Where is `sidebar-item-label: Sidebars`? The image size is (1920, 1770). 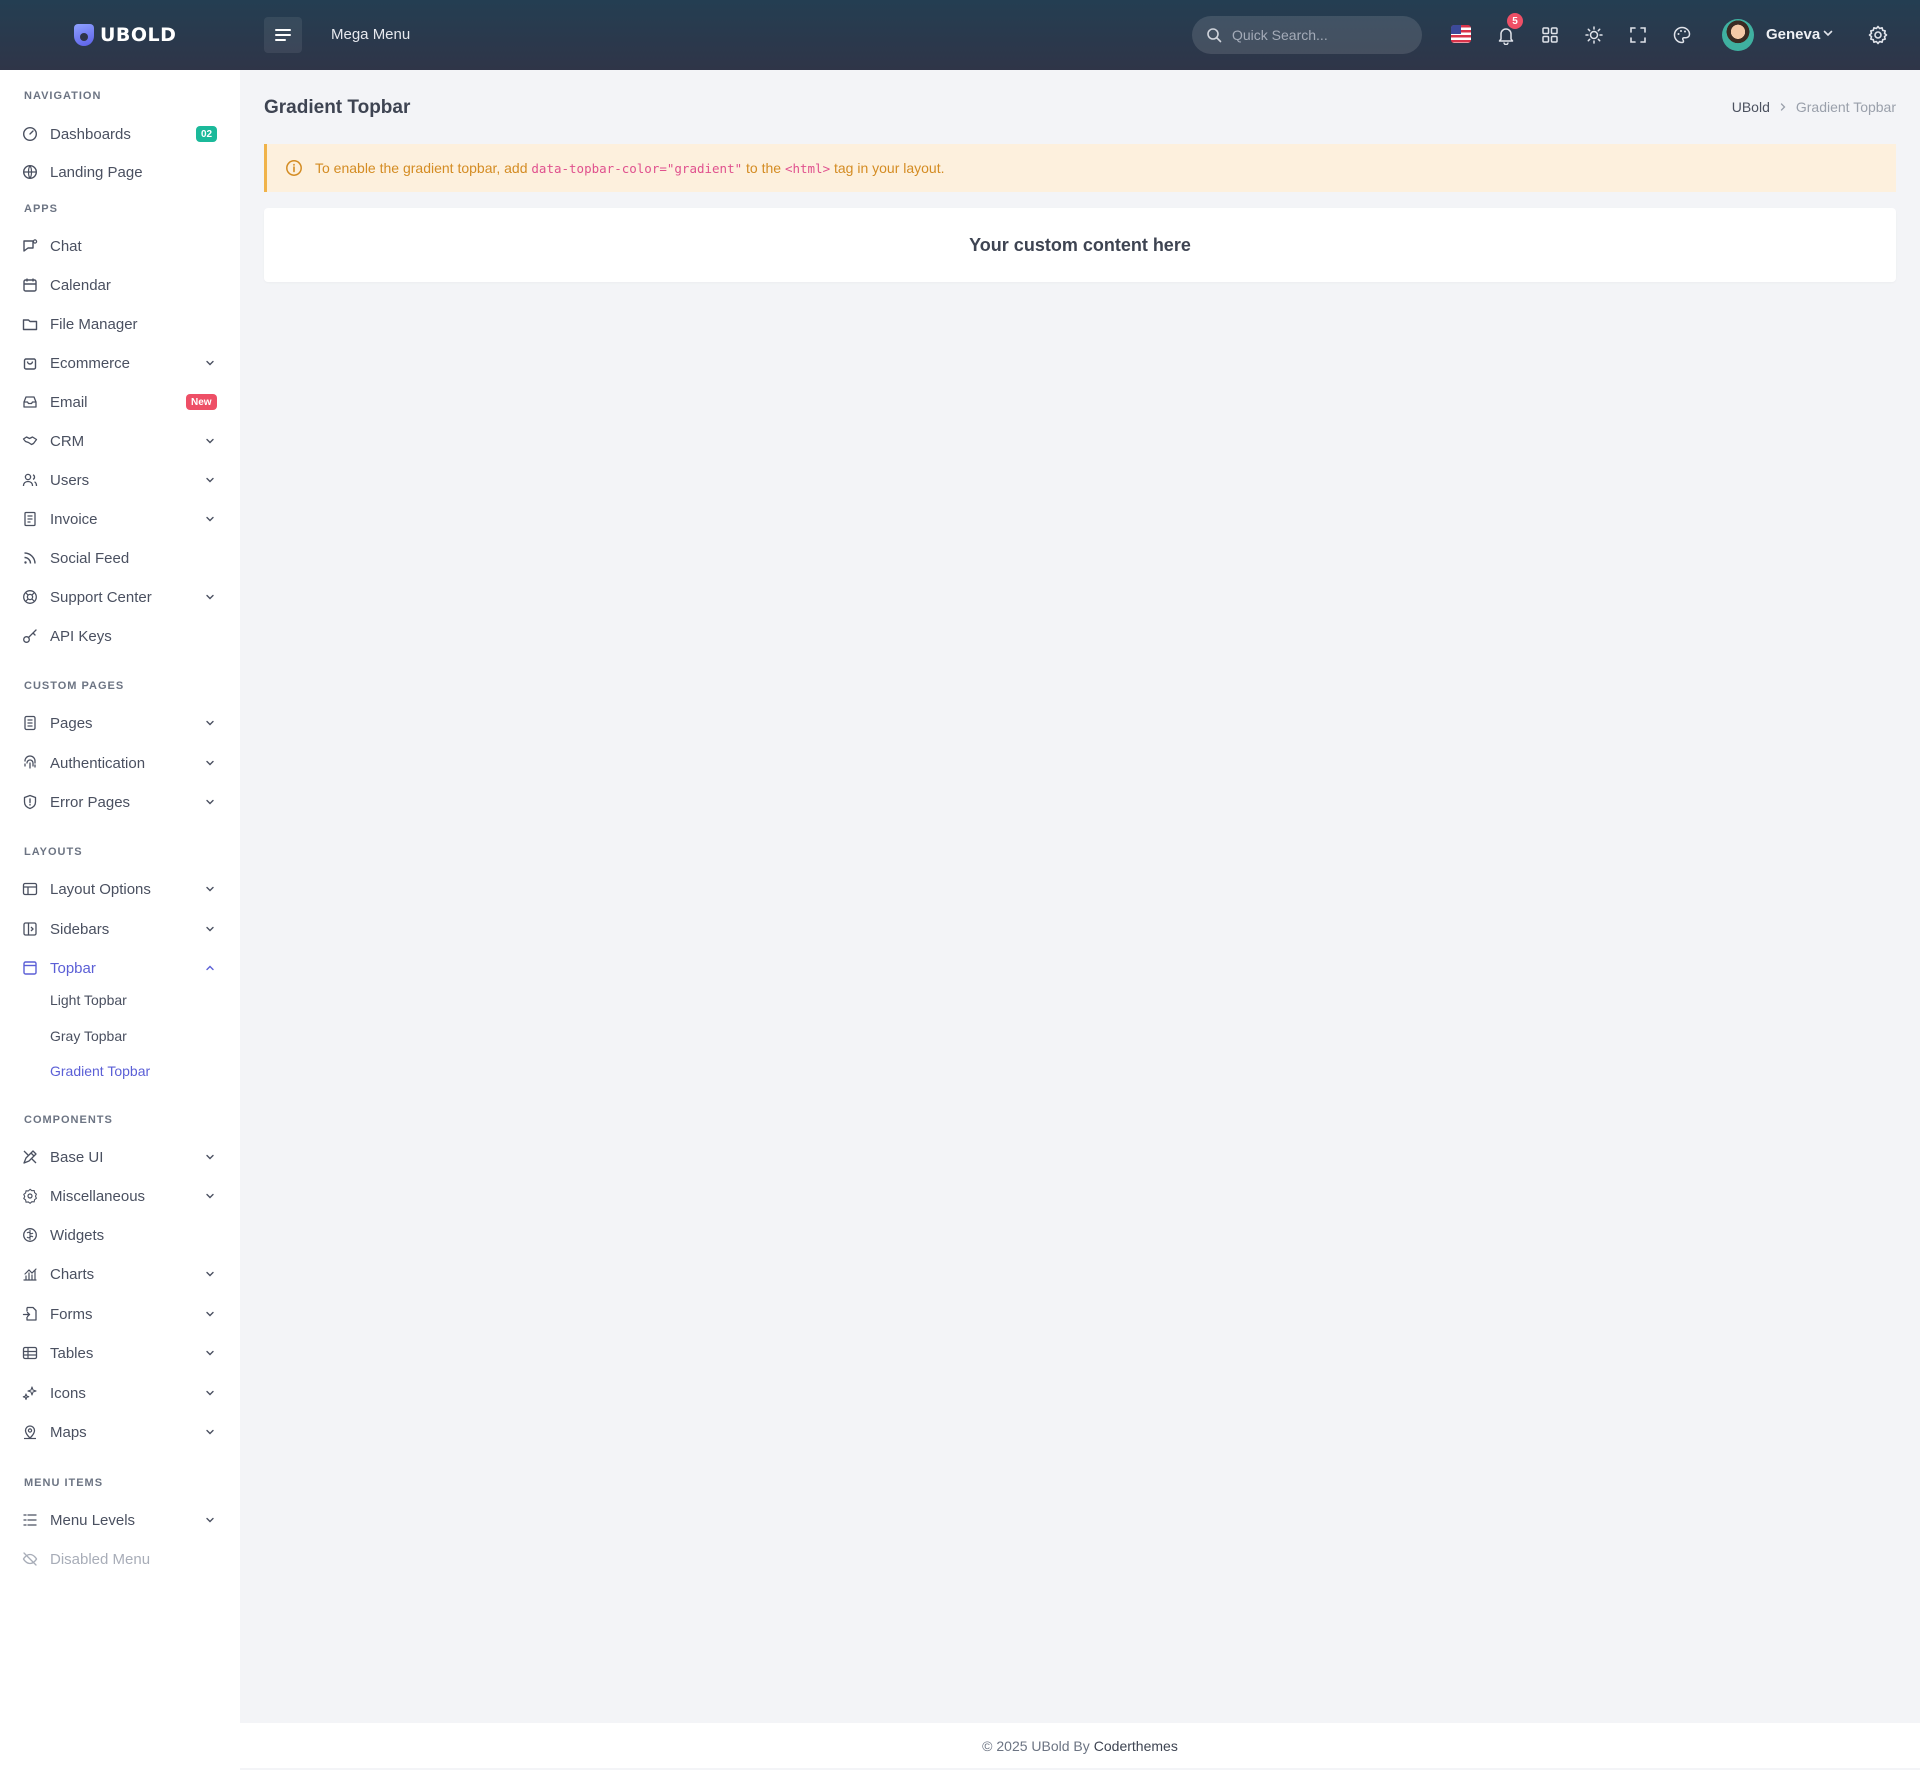
sidebar-item-label: Sidebars is located at coordinates (80, 929).